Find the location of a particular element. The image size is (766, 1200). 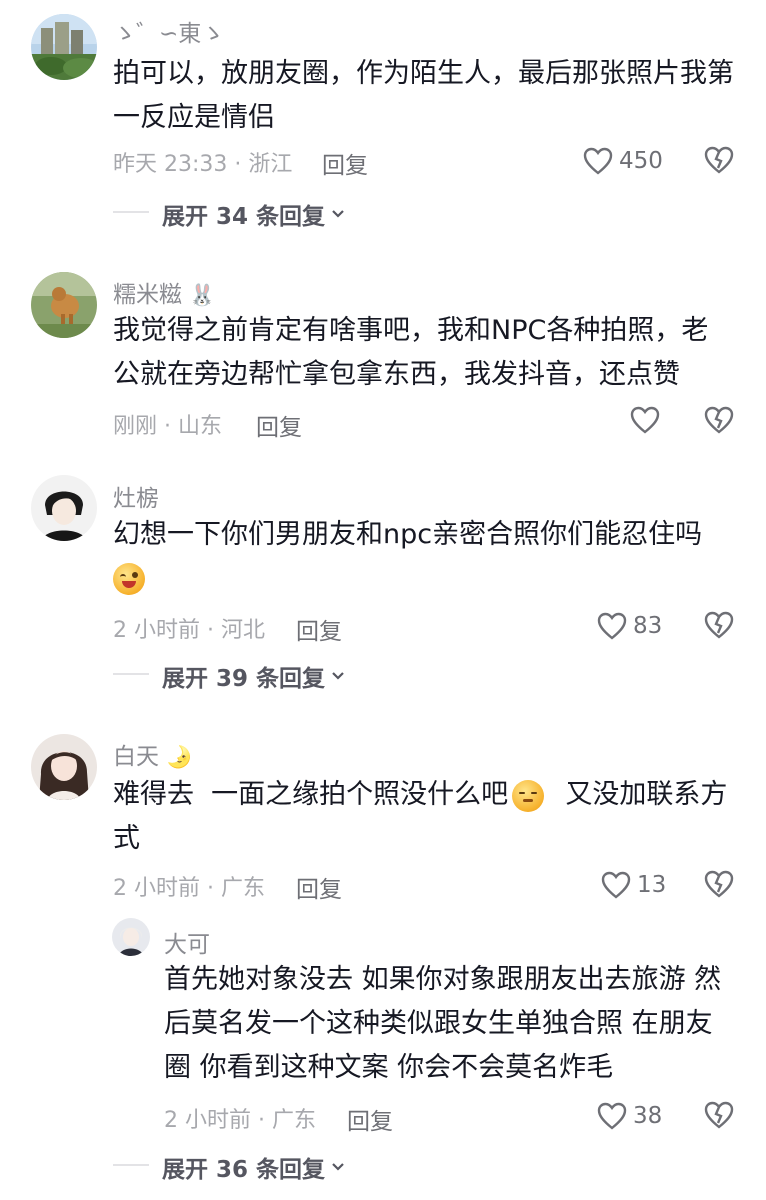

like-count: 38 is located at coordinates (648, 1116).